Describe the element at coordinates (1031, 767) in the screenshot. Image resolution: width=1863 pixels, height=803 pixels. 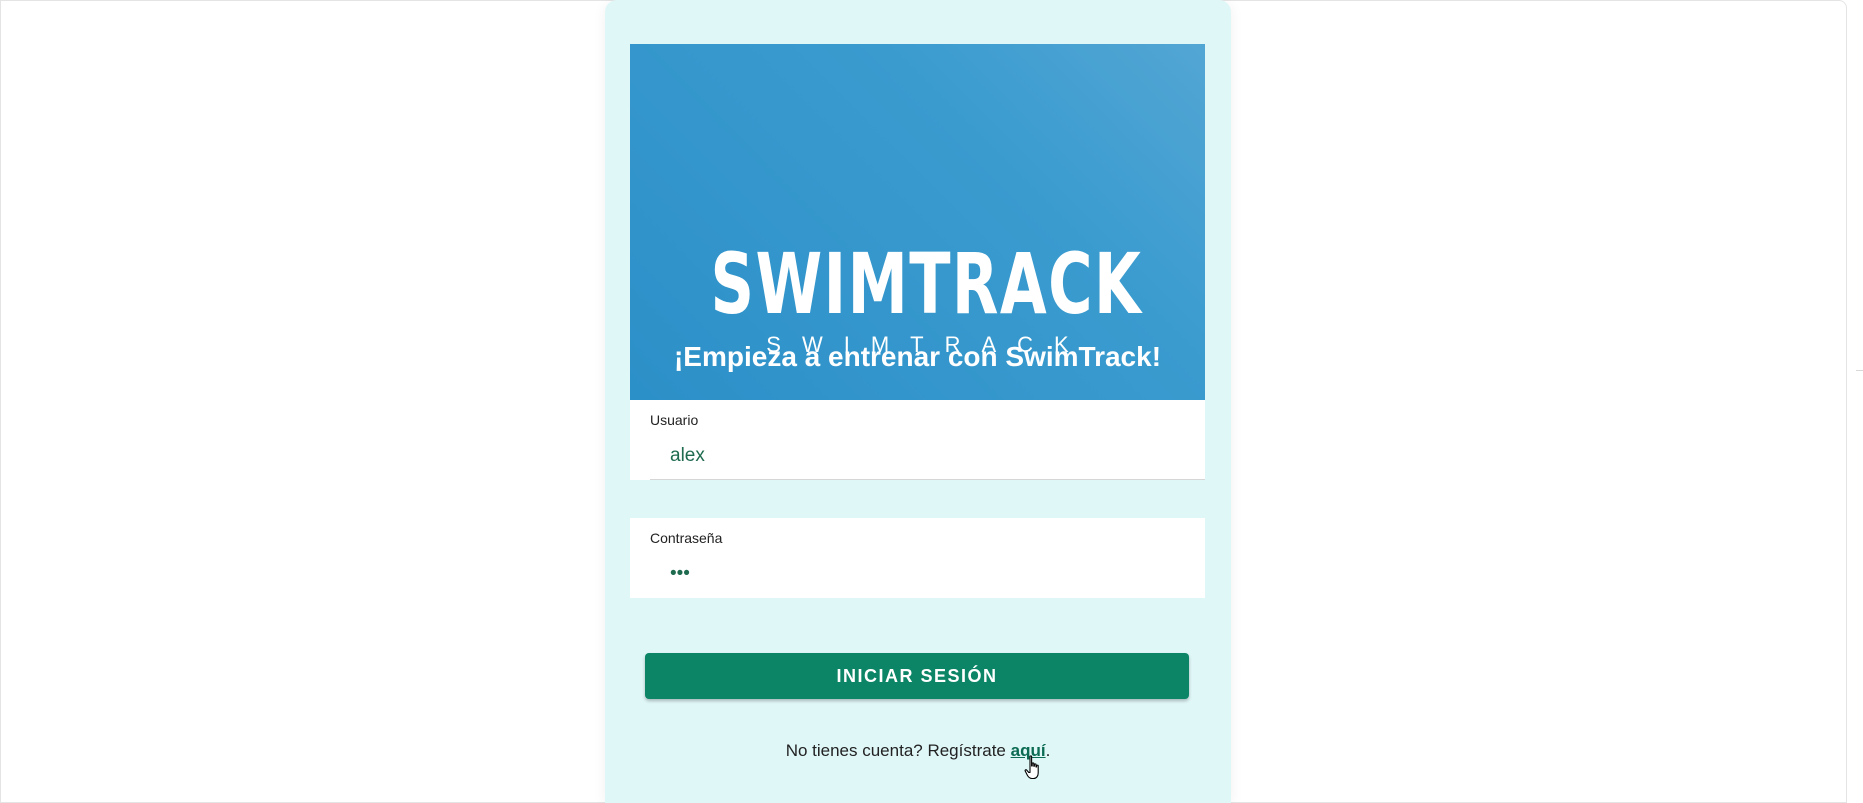
I see `hand-pointer-icon` at that location.